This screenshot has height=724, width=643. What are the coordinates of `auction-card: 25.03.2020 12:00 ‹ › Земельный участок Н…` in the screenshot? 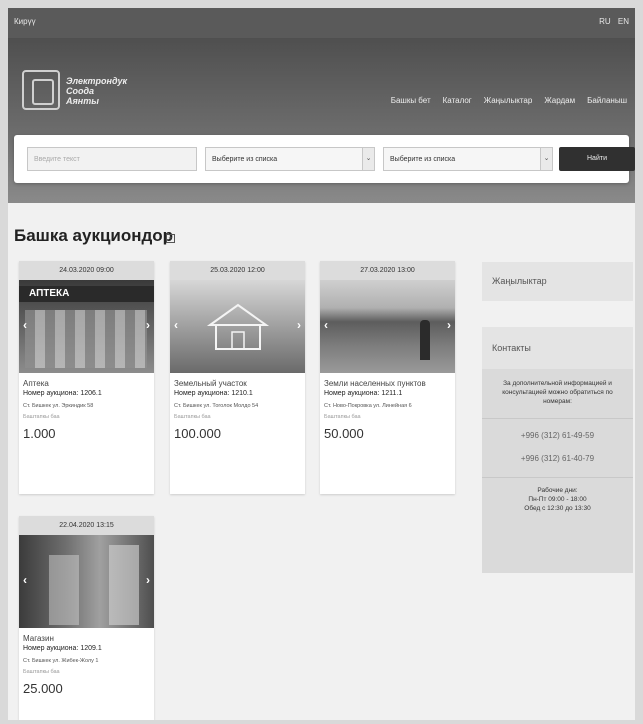 It's located at (237, 377).